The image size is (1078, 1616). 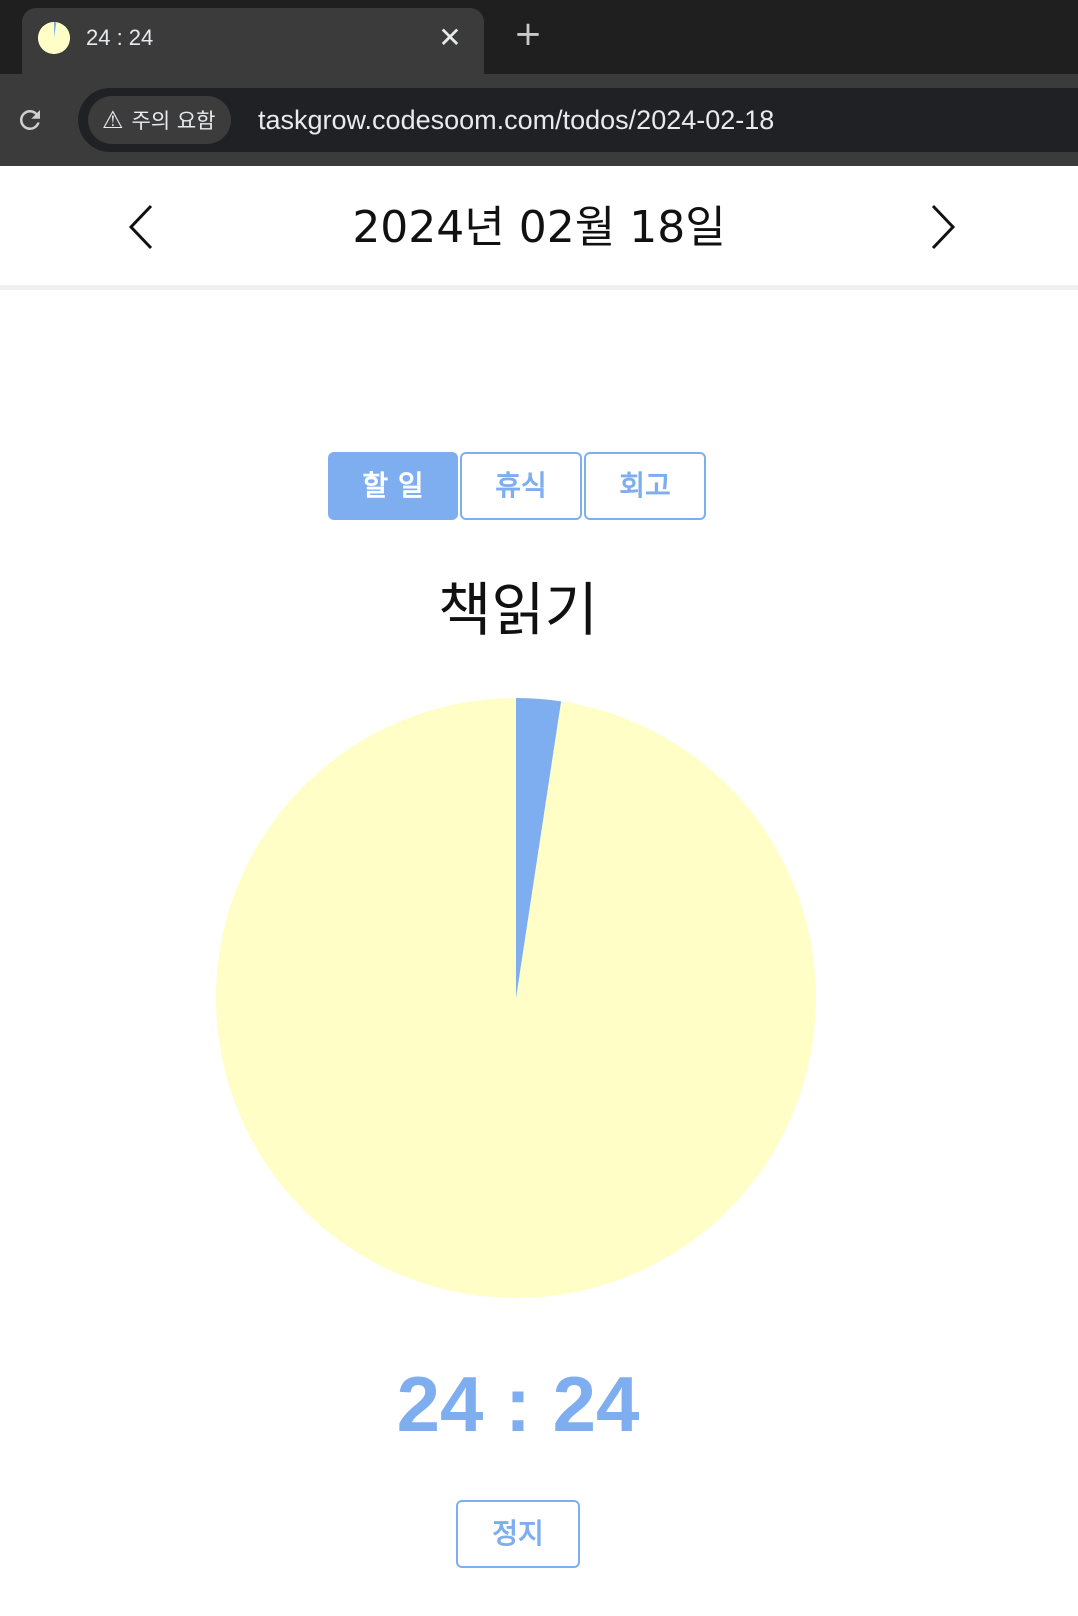 I want to click on warning-icon: ⚠, so click(x=113, y=120).